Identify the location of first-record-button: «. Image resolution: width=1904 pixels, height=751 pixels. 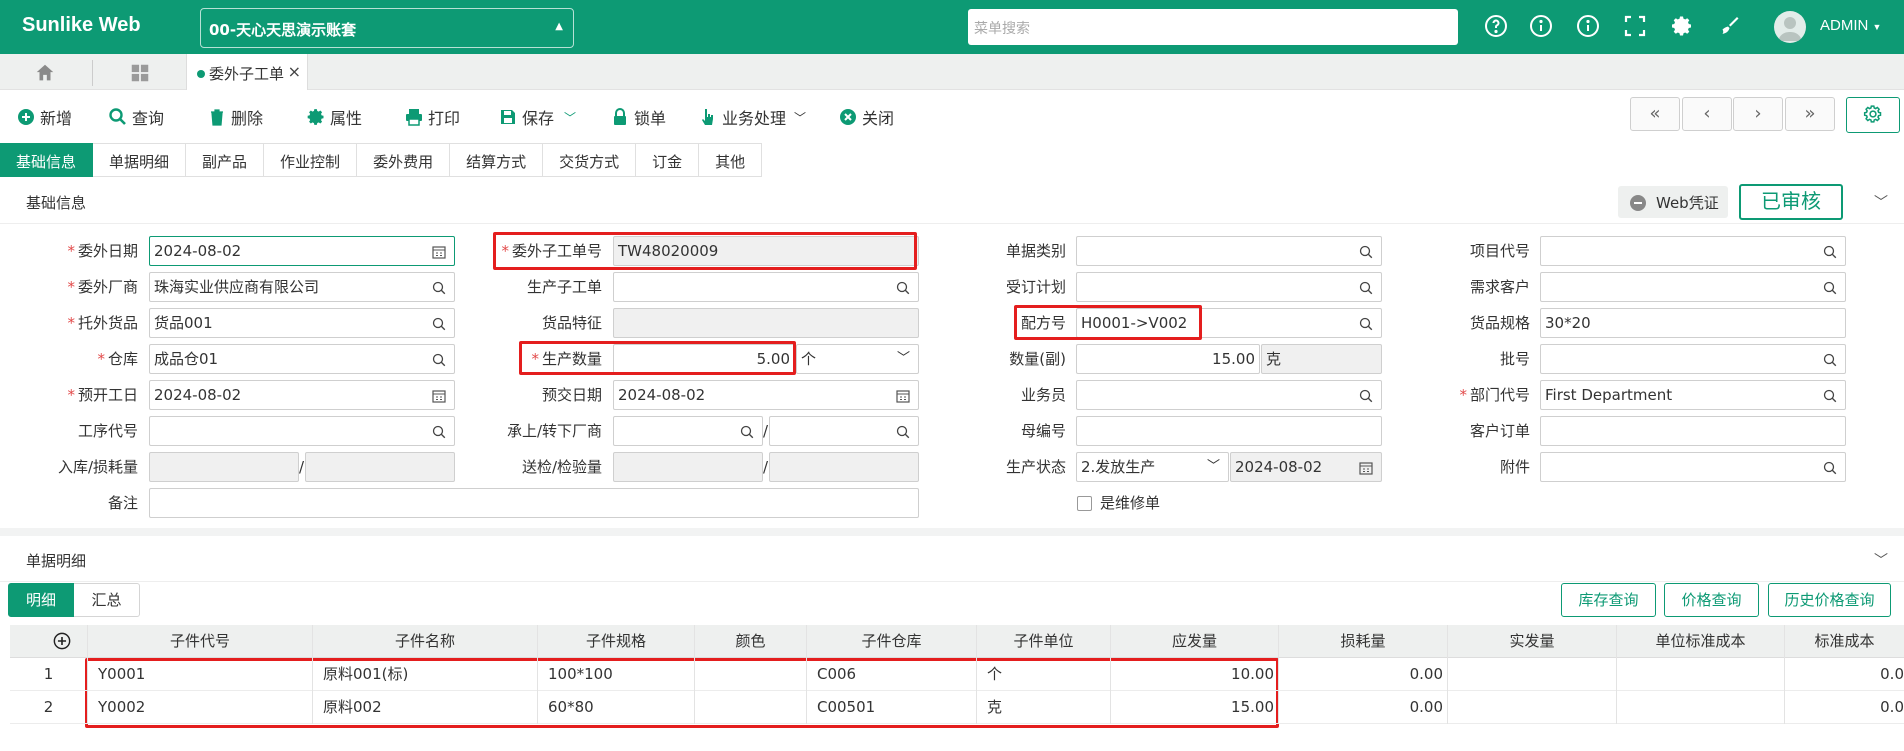
(1655, 114).